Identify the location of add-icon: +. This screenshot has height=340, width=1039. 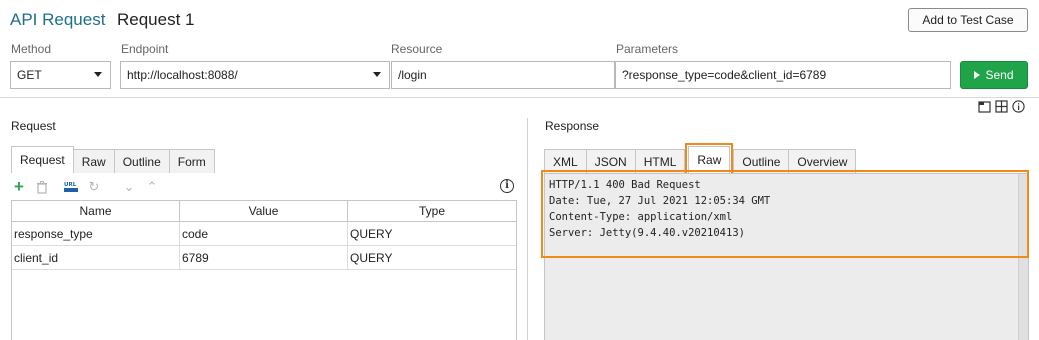
(19, 186).